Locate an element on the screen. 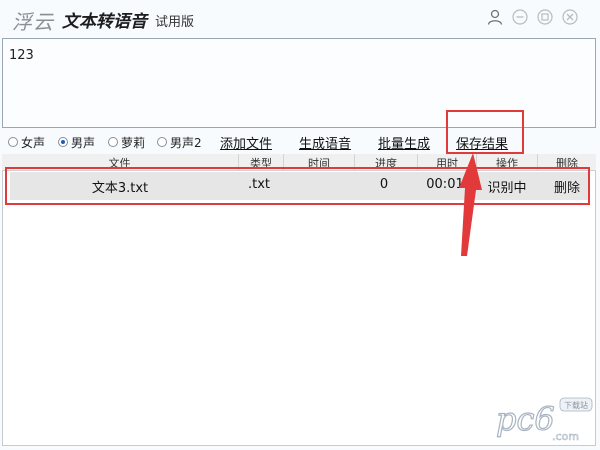 The width and height of the screenshot is (600, 450). pc6-watermark-logo: pc6 .com 下载站 is located at coordinates (544, 420).